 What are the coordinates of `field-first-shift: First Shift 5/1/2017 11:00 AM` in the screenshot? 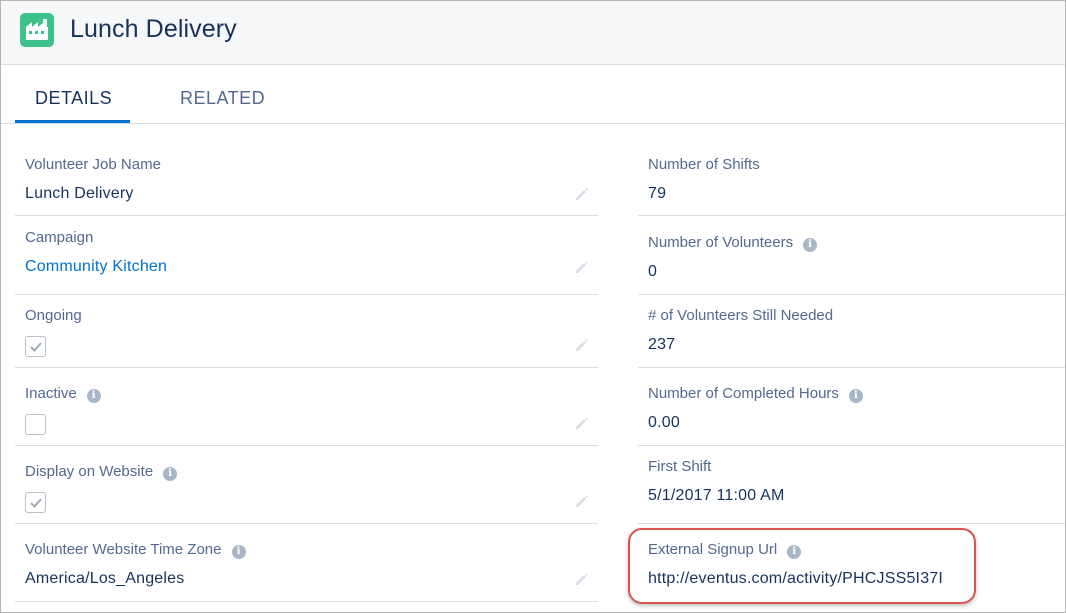 It's located at (851, 485).